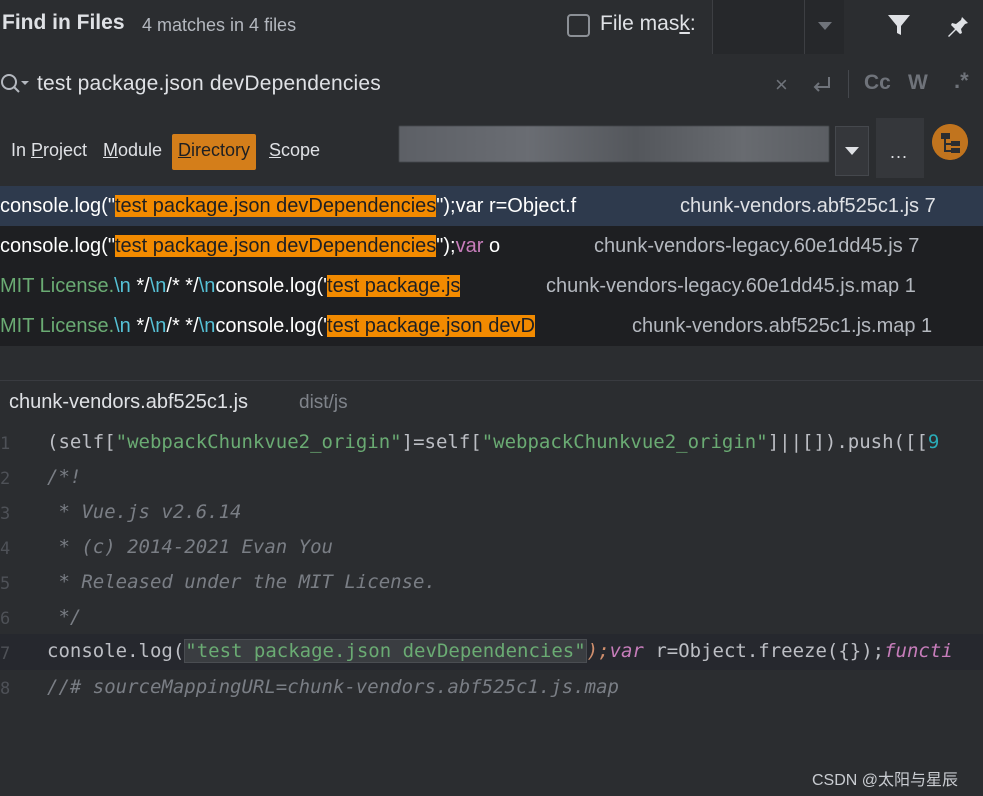 This screenshot has width=983, height=796. Describe the element at coordinates (5, 654) in the screenshot. I see `line-number: 7` at that location.